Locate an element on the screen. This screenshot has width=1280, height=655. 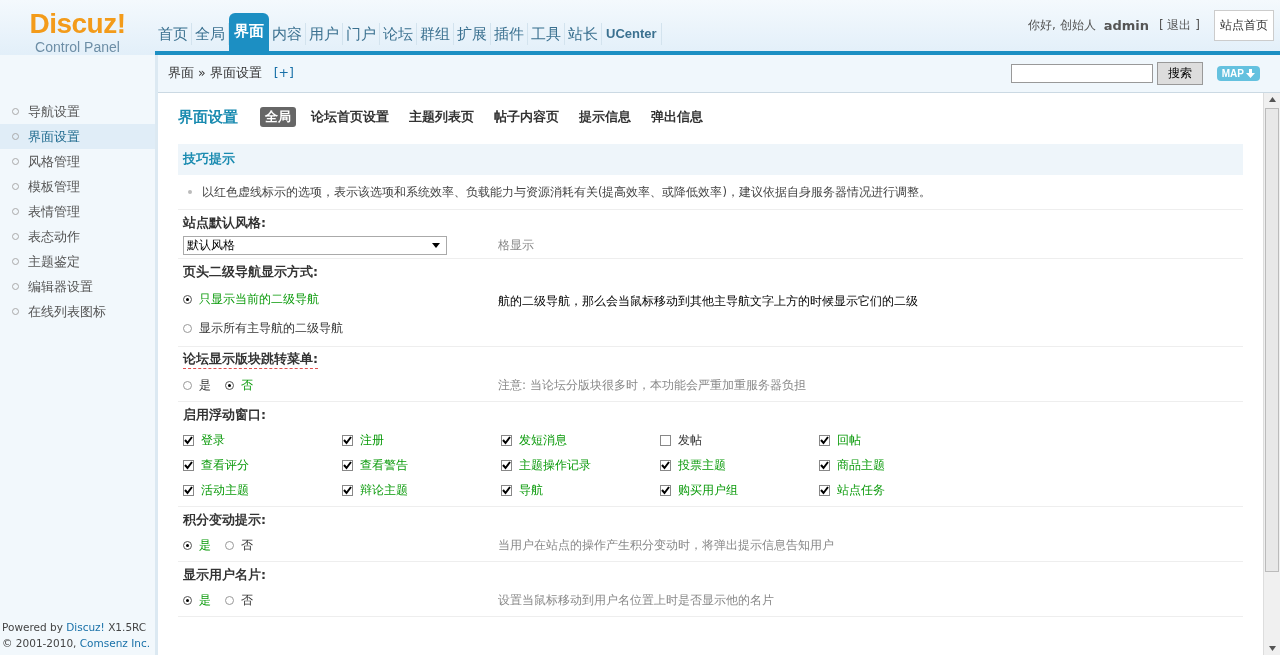
down-arrow-icon is located at coordinates (1250, 73).